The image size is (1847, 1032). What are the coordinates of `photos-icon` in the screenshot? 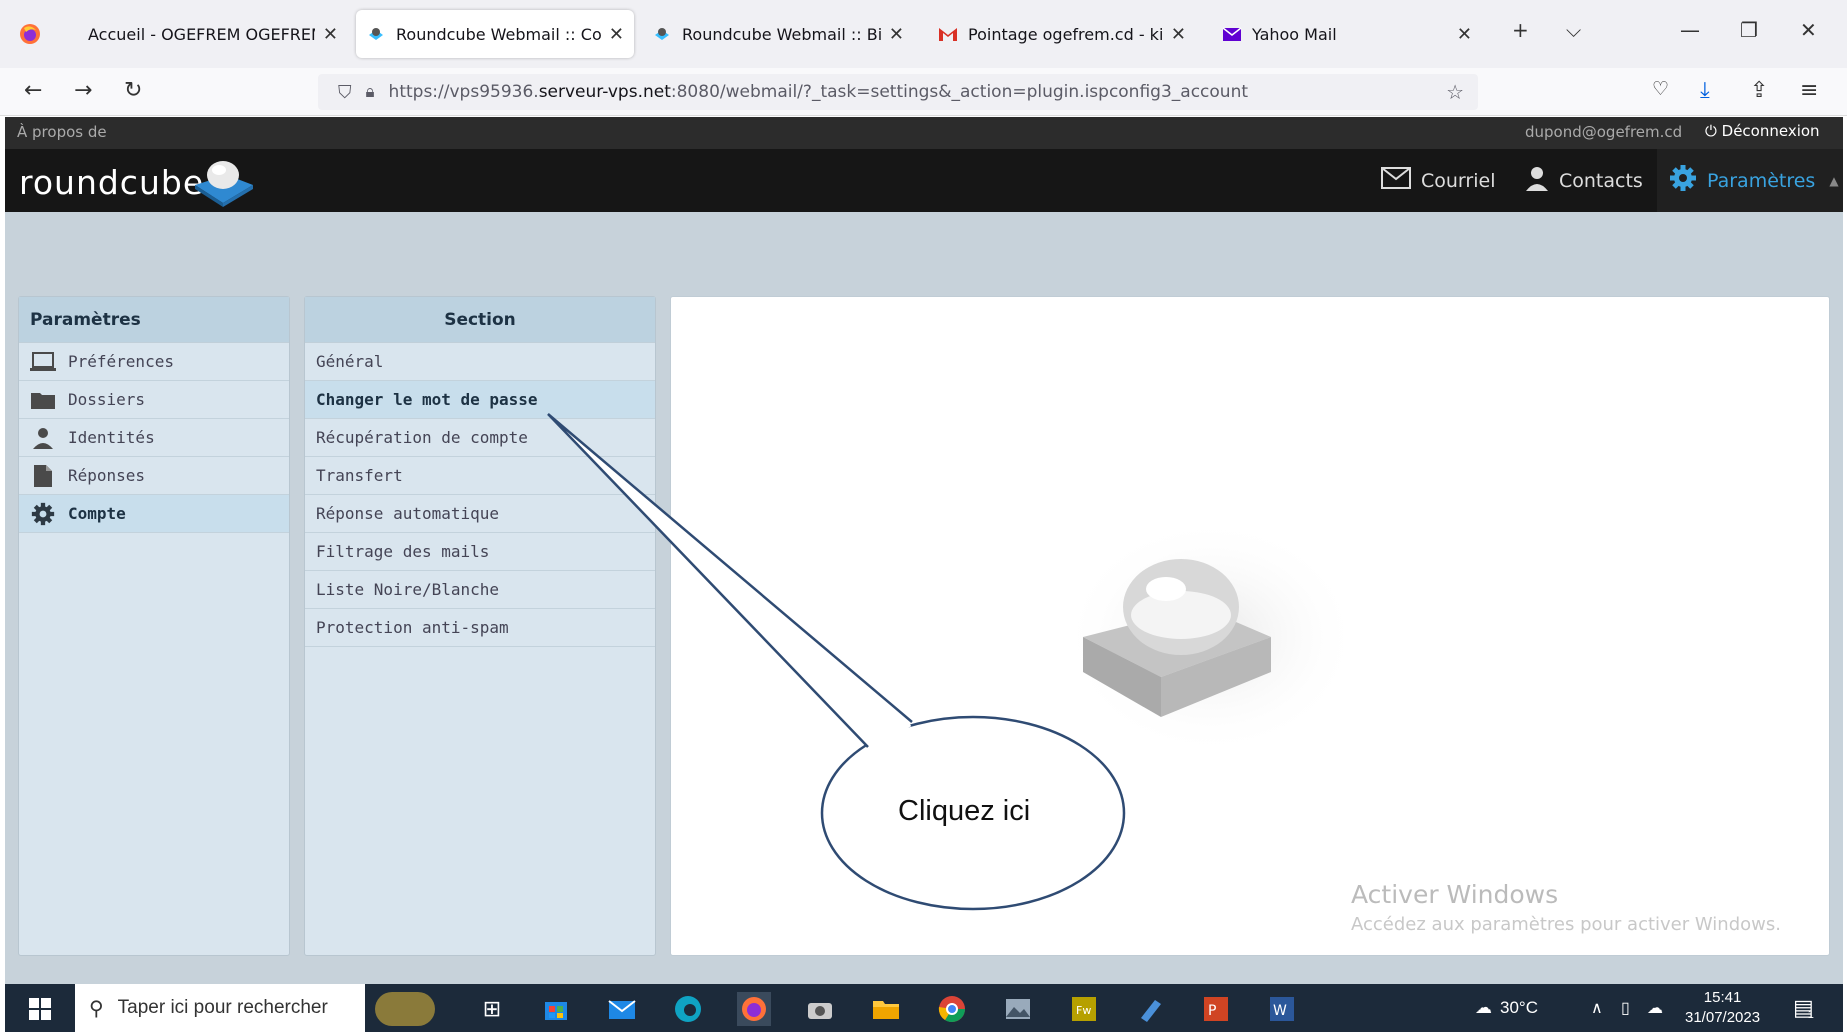 It's located at (1018, 1009).